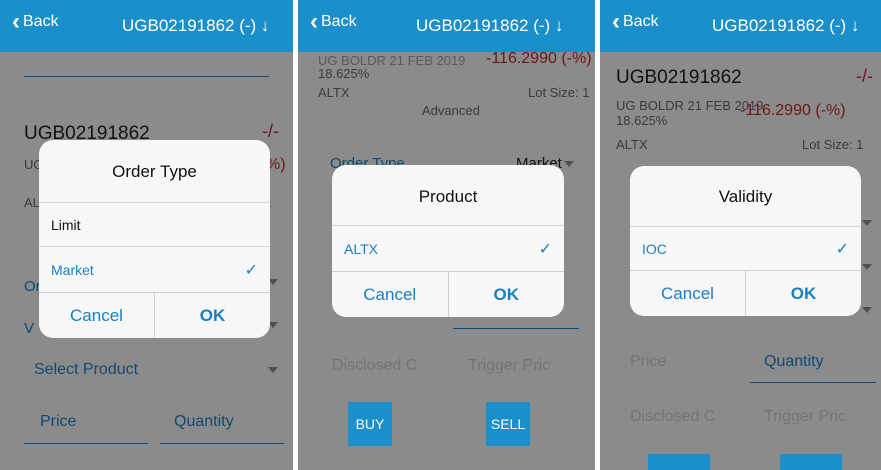 The image size is (881, 470). I want to click on option-market: Market ✓, so click(154, 269).